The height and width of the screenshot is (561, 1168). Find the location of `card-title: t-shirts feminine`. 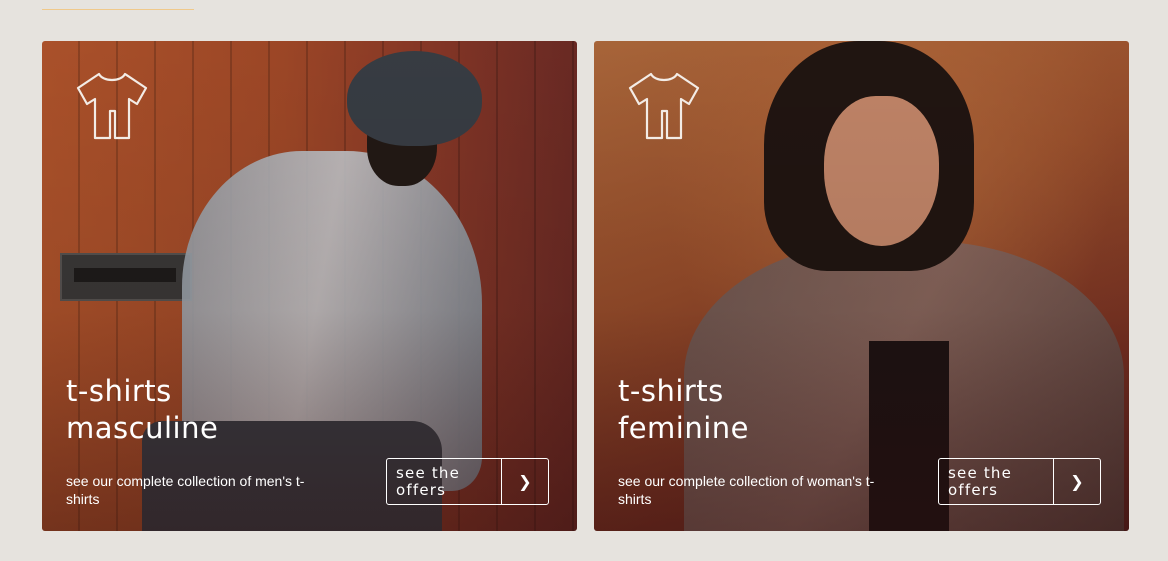

card-title: t-shirts feminine is located at coordinates (683, 410).